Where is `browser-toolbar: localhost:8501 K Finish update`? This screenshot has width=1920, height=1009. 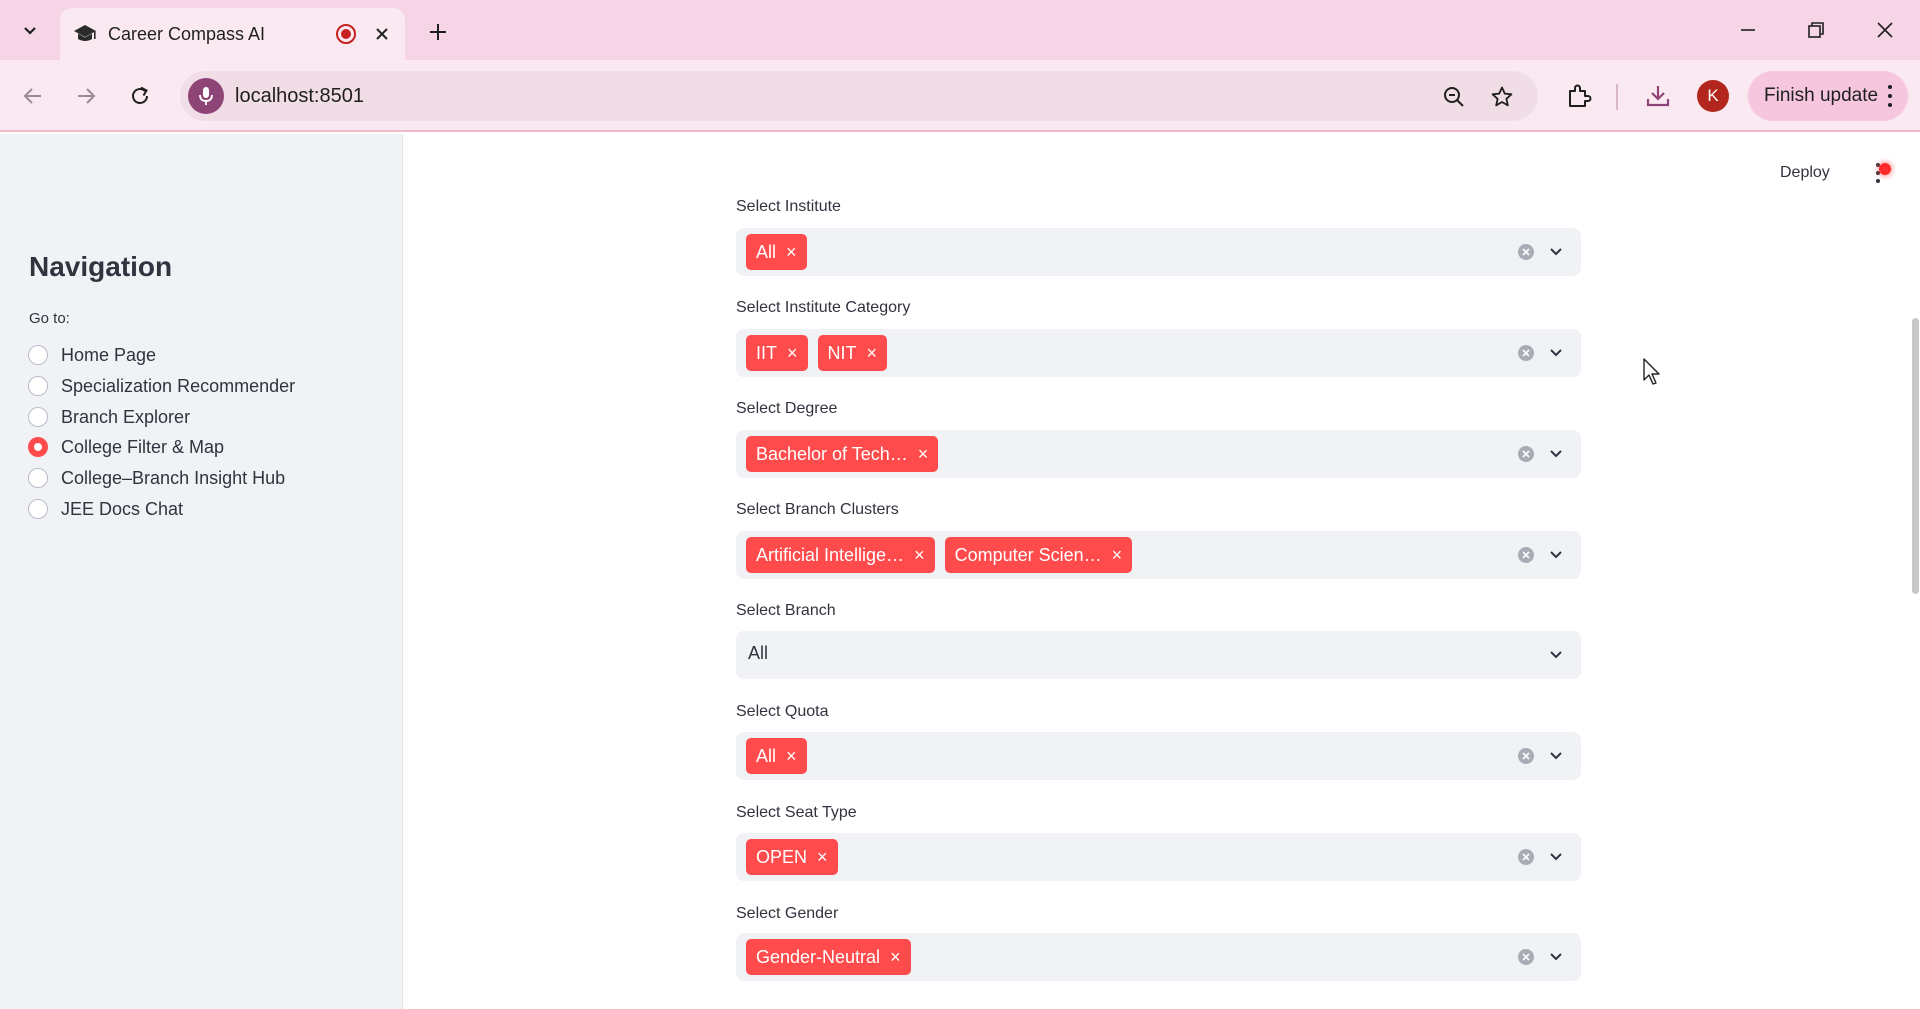 browser-toolbar: localhost:8501 K Finish update is located at coordinates (960, 96).